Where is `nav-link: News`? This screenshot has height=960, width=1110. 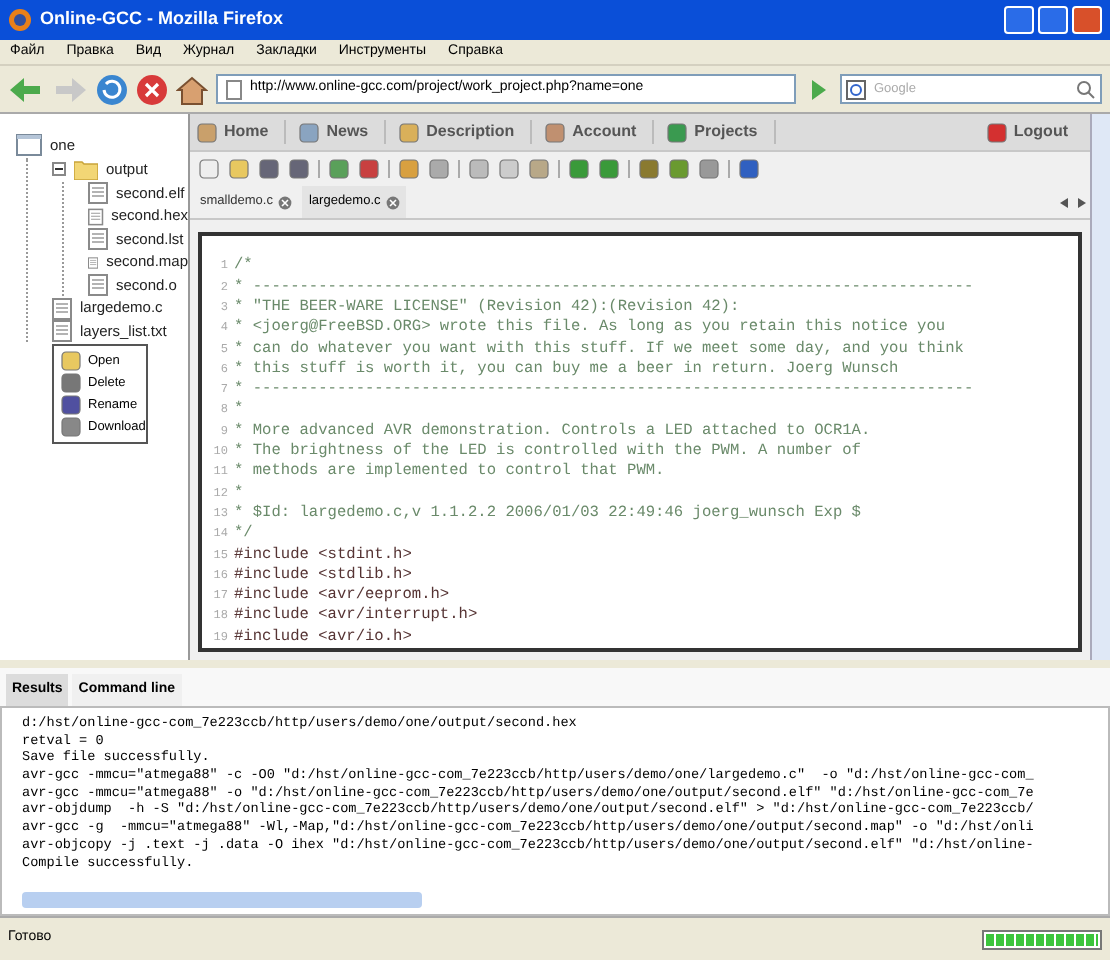
nav-link: News is located at coordinates (342, 132).